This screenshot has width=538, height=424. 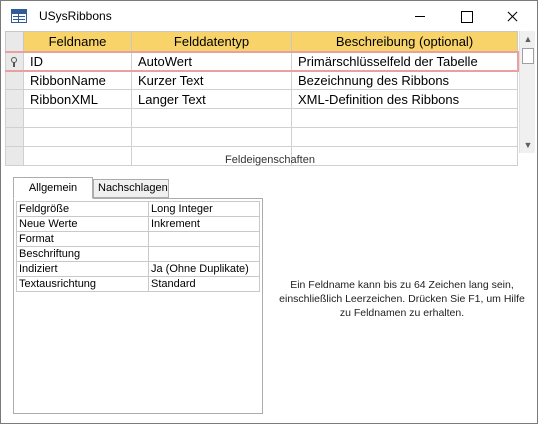 What do you see at coordinates (405, 61) in the screenshot?
I see `field-description-cell: Primärschlüsselfeld der Tabelle` at bounding box center [405, 61].